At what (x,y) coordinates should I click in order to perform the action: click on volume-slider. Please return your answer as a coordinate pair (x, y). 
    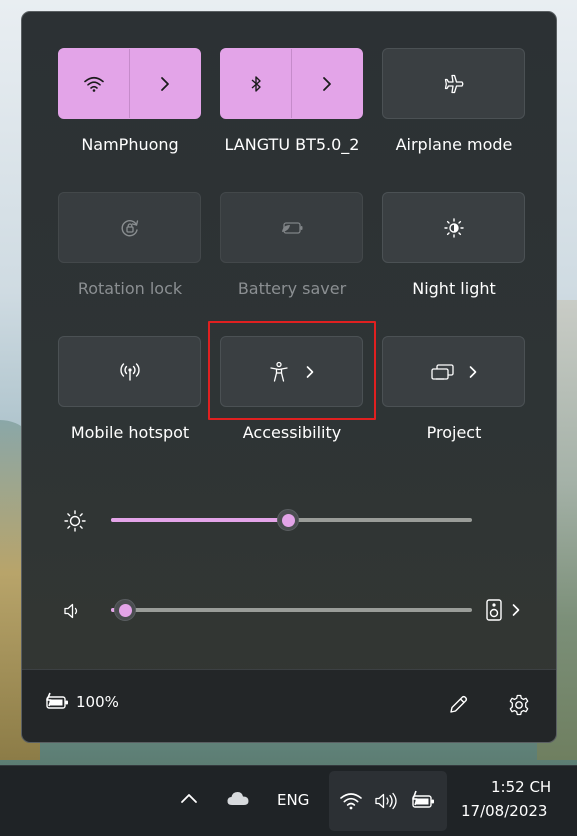
    Looking at the image, I should click on (291, 610).